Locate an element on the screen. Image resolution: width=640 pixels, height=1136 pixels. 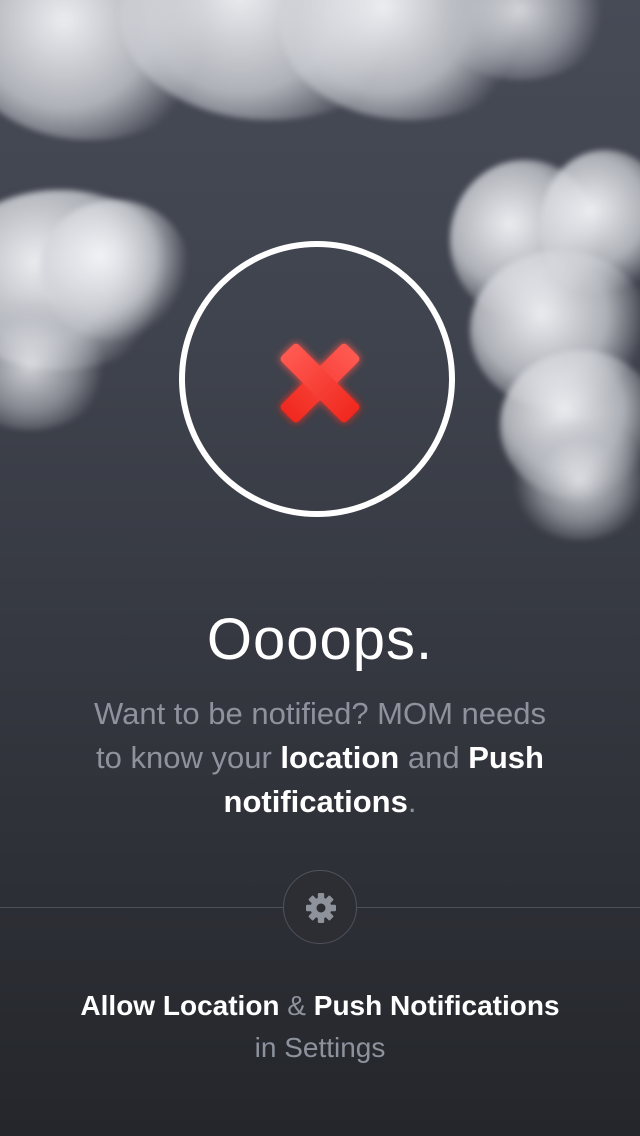
message-period: . is located at coordinates (412, 801).